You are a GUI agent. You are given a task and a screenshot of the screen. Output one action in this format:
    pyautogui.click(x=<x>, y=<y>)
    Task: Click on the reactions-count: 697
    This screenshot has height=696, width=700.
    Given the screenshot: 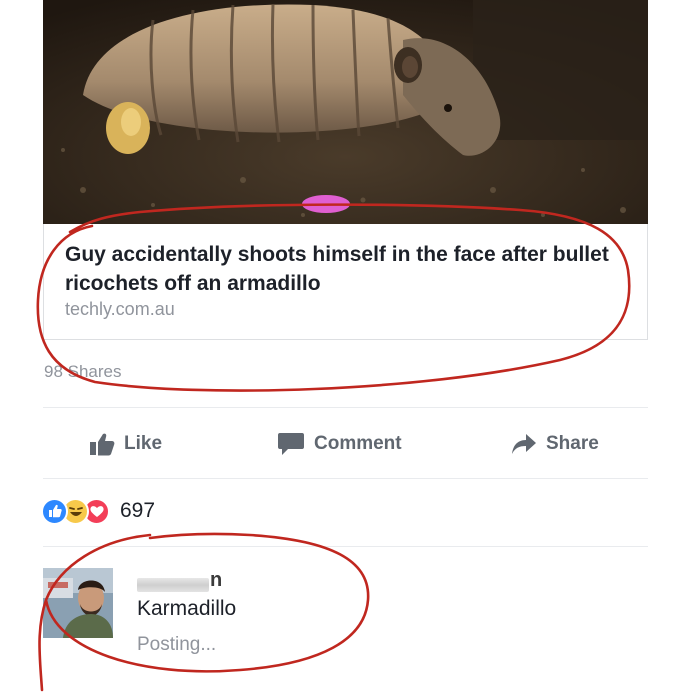 What is the action you would take?
    pyautogui.click(x=138, y=510)
    